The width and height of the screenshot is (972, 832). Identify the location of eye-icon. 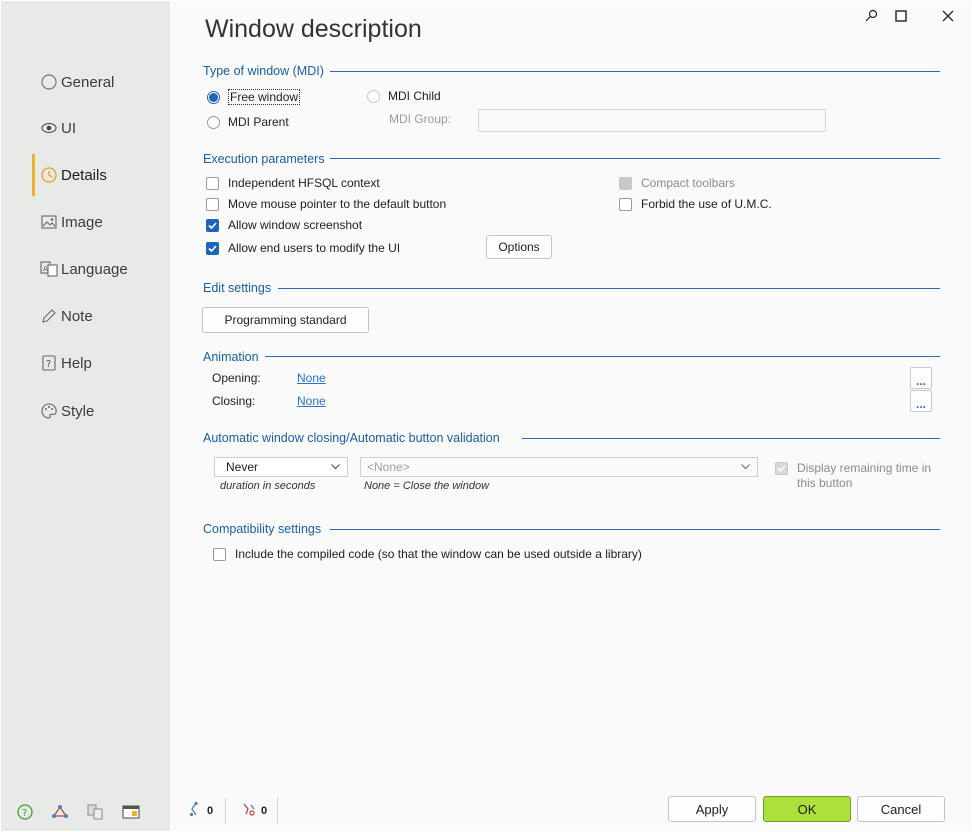
(49, 128).